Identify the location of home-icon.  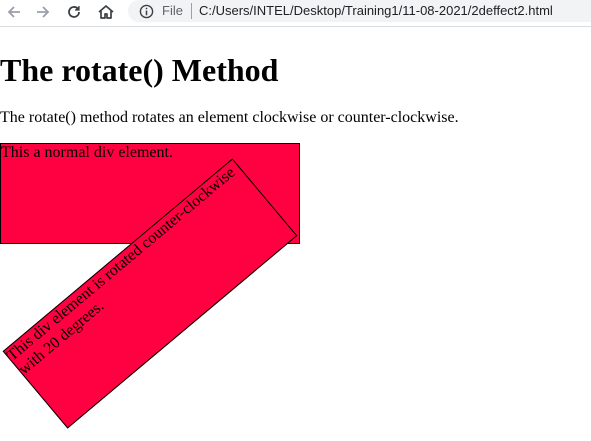
(106, 12).